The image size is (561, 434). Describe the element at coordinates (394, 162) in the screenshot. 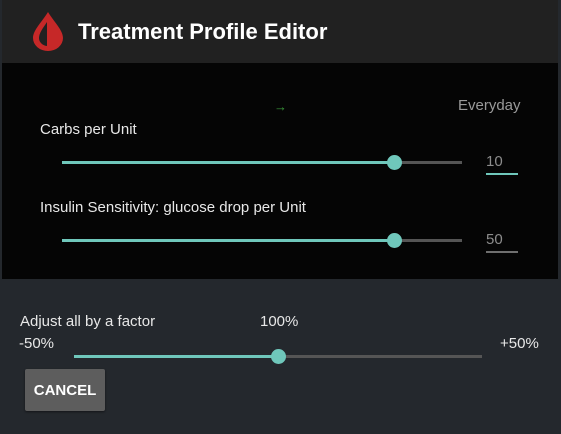

I see `carbs-slider-thumb` at that location.